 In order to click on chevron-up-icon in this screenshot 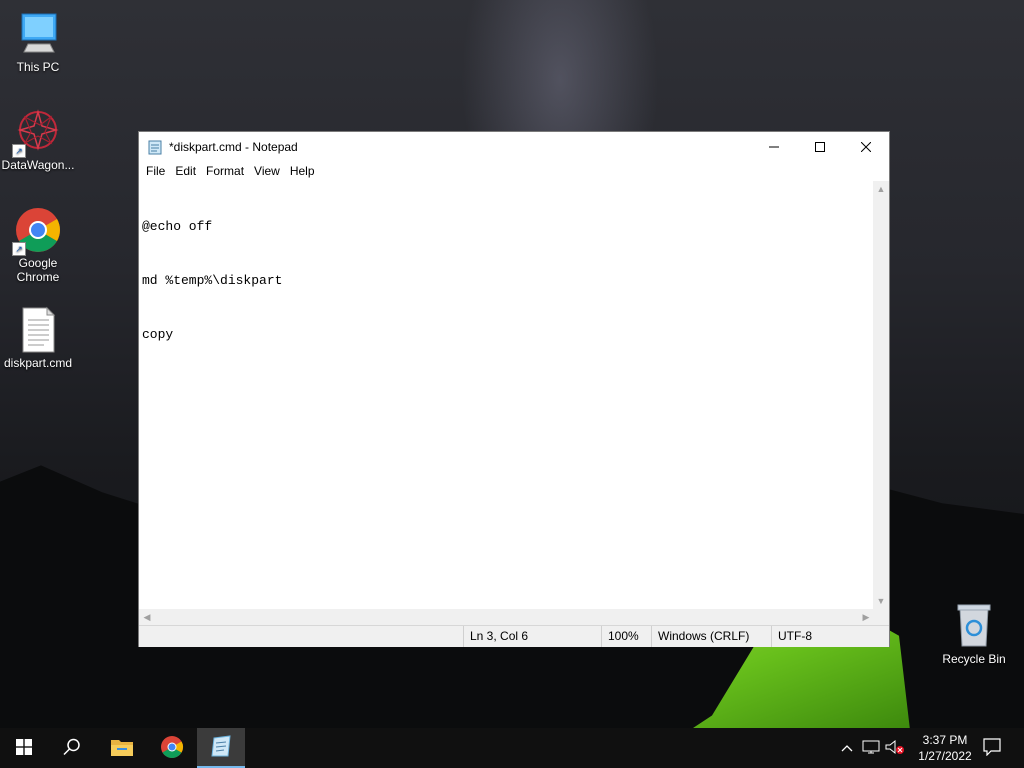, I will do `click(847, 748)`.